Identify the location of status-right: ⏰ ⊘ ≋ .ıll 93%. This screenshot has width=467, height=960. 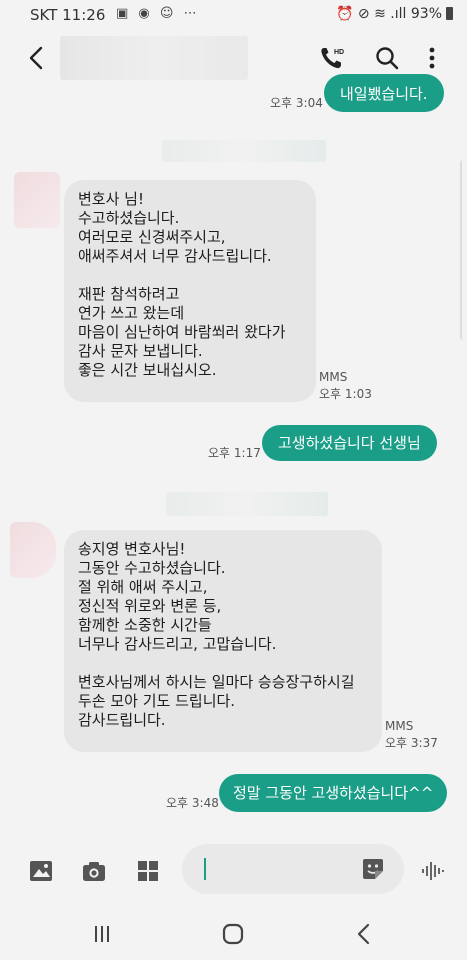
(394, 14).